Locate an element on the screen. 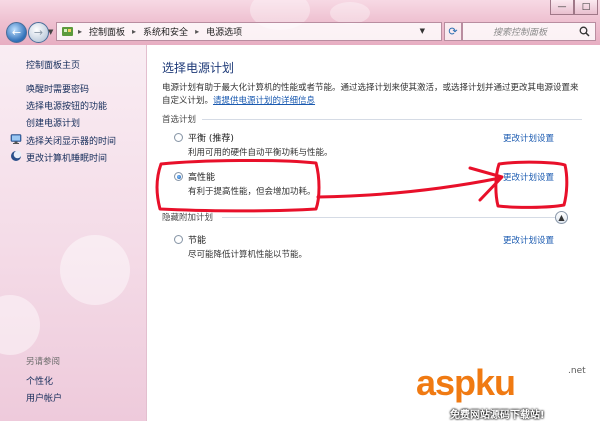  control-panel-home-link: 控制面板主页 is located at coordinates (53, 64).